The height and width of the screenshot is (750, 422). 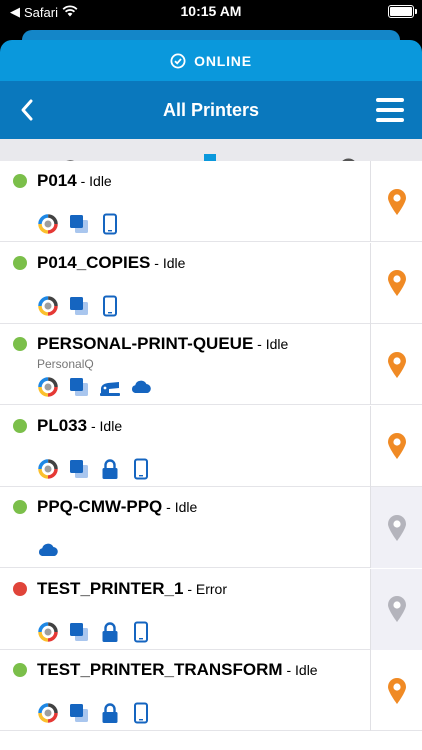 I want to click on printer-row: PERSONAL-PRINT-QUEUE - Idle PersonalQ, so click(x=211, y=364).